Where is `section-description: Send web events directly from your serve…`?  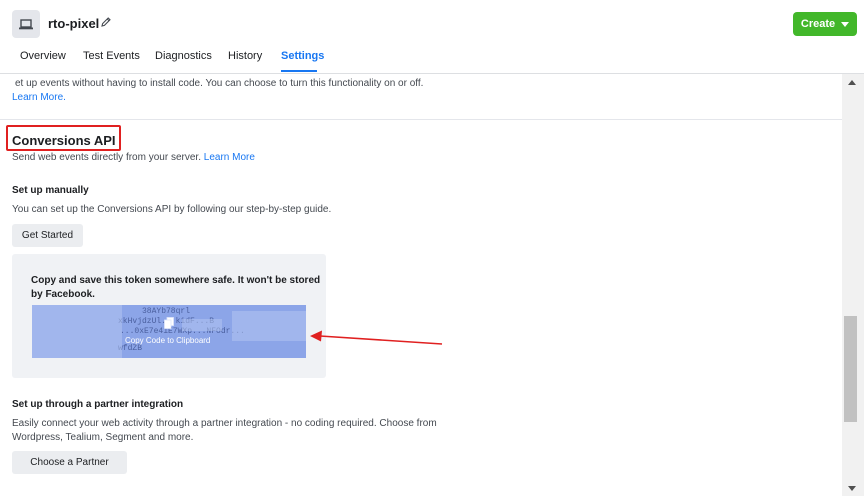
section-description: Send web events directly from your serve… is located at coordinates (133, 157).